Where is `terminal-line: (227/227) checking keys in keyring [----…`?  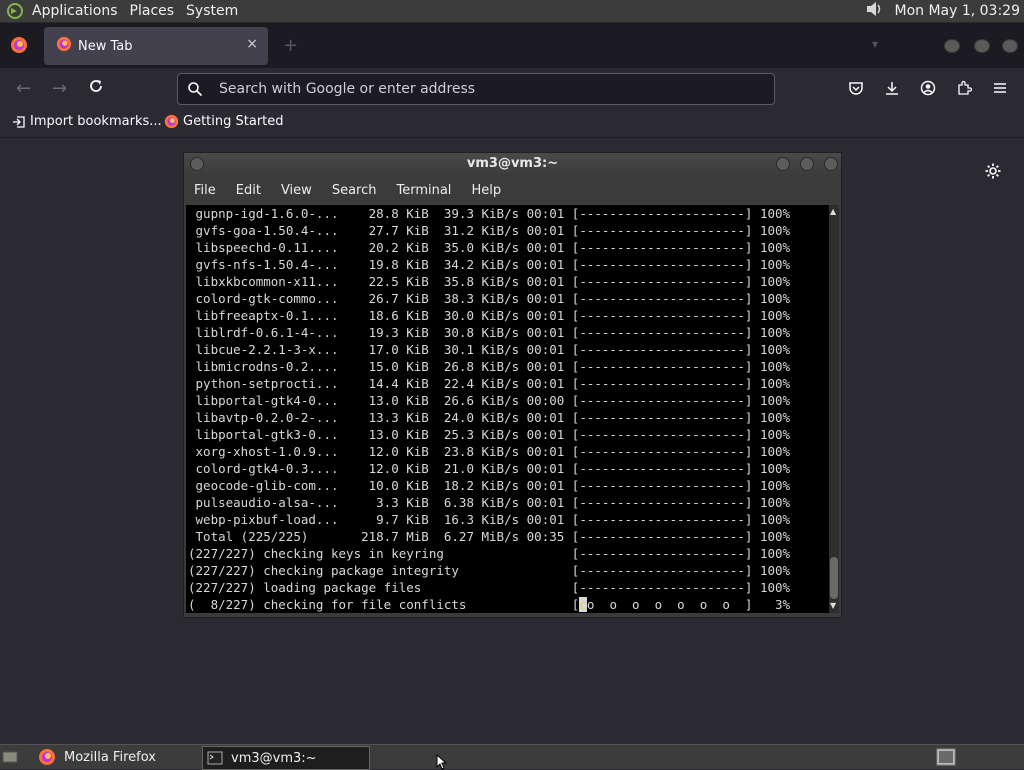
terminal-line: (227/227) checking keys in keyring [----… is located at coordinates (489, 553).